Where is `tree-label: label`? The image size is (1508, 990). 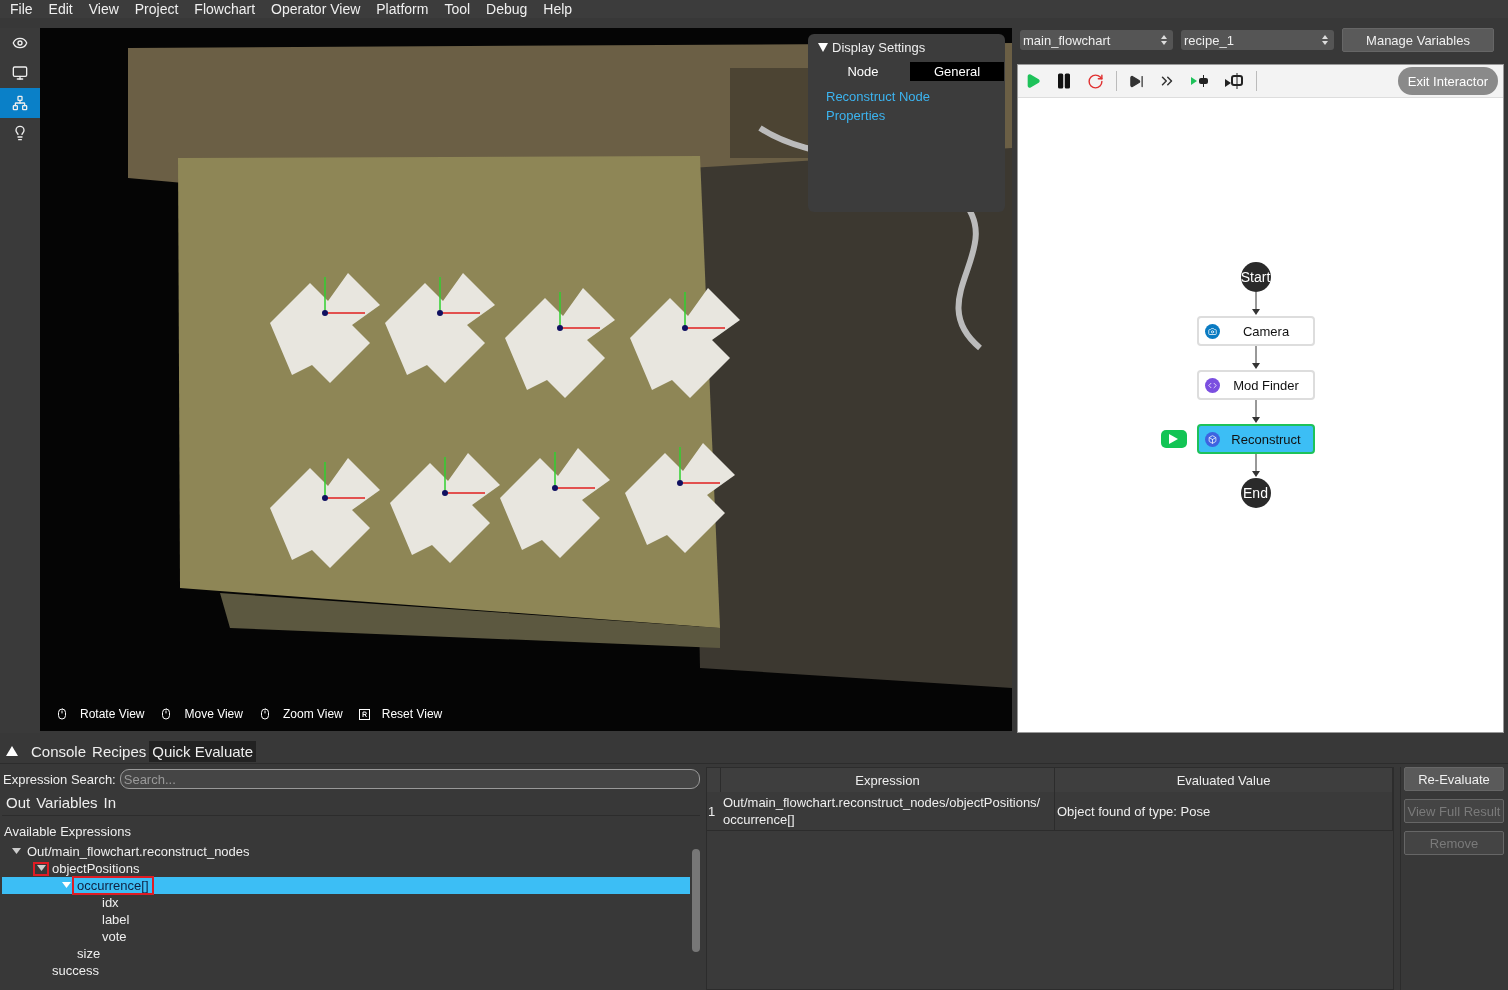
tree-label: label is located at coordinates (116, 919).